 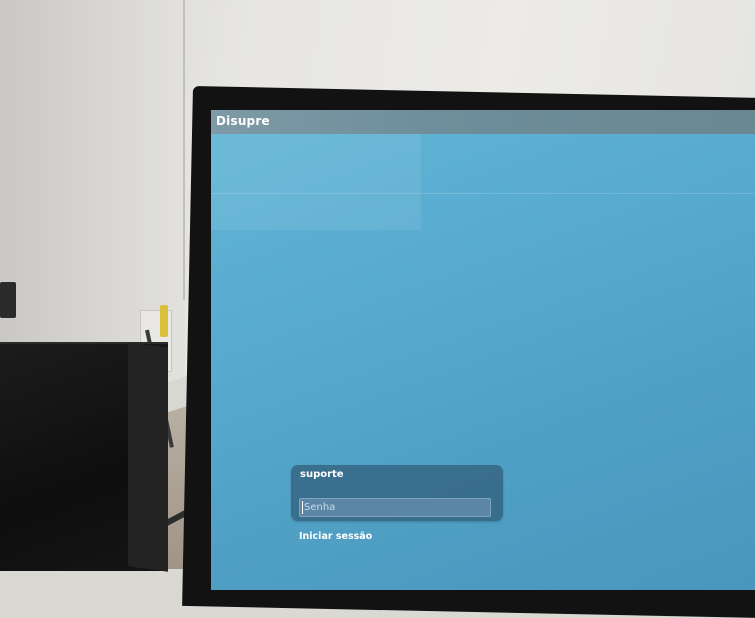 I want to click on hostname-label: Disupre, so click(x=243, y=121).